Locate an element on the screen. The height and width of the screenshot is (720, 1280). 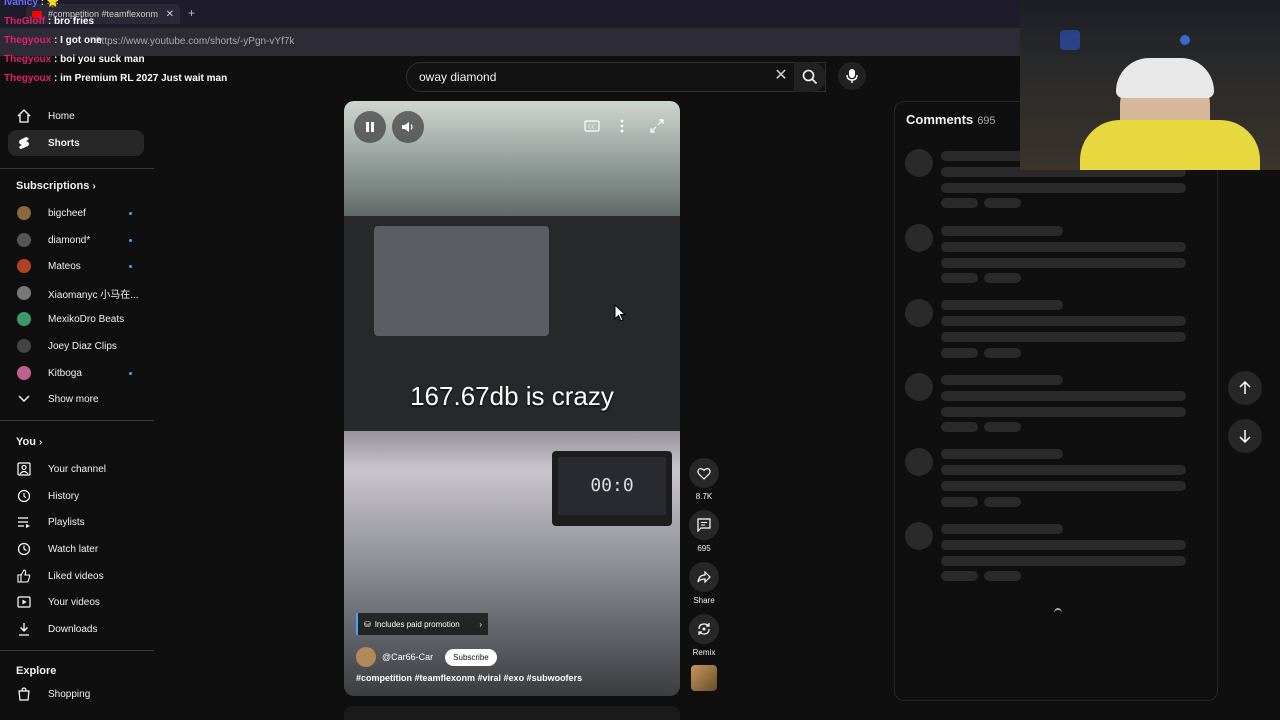
shorts-icon is located at coordinates (24, 143).